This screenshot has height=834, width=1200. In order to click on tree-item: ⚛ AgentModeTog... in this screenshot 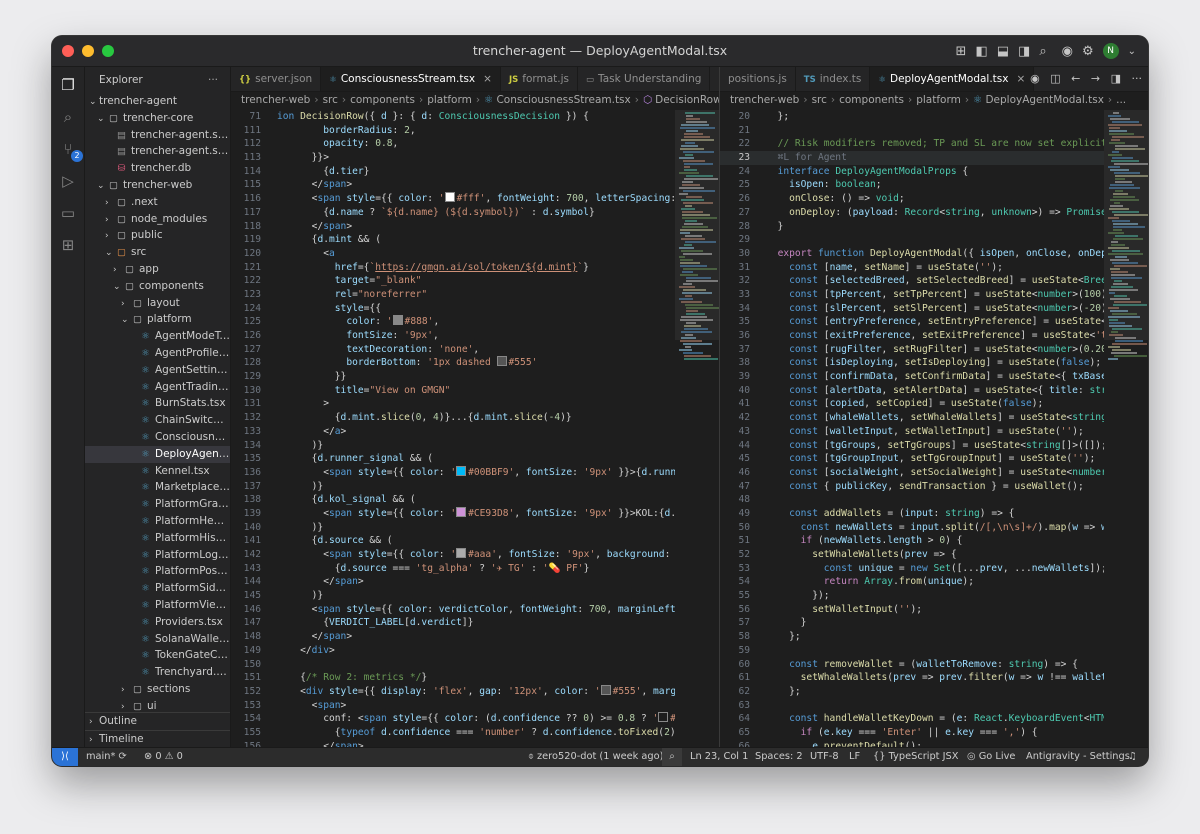, I will do `click(157, 336)`.